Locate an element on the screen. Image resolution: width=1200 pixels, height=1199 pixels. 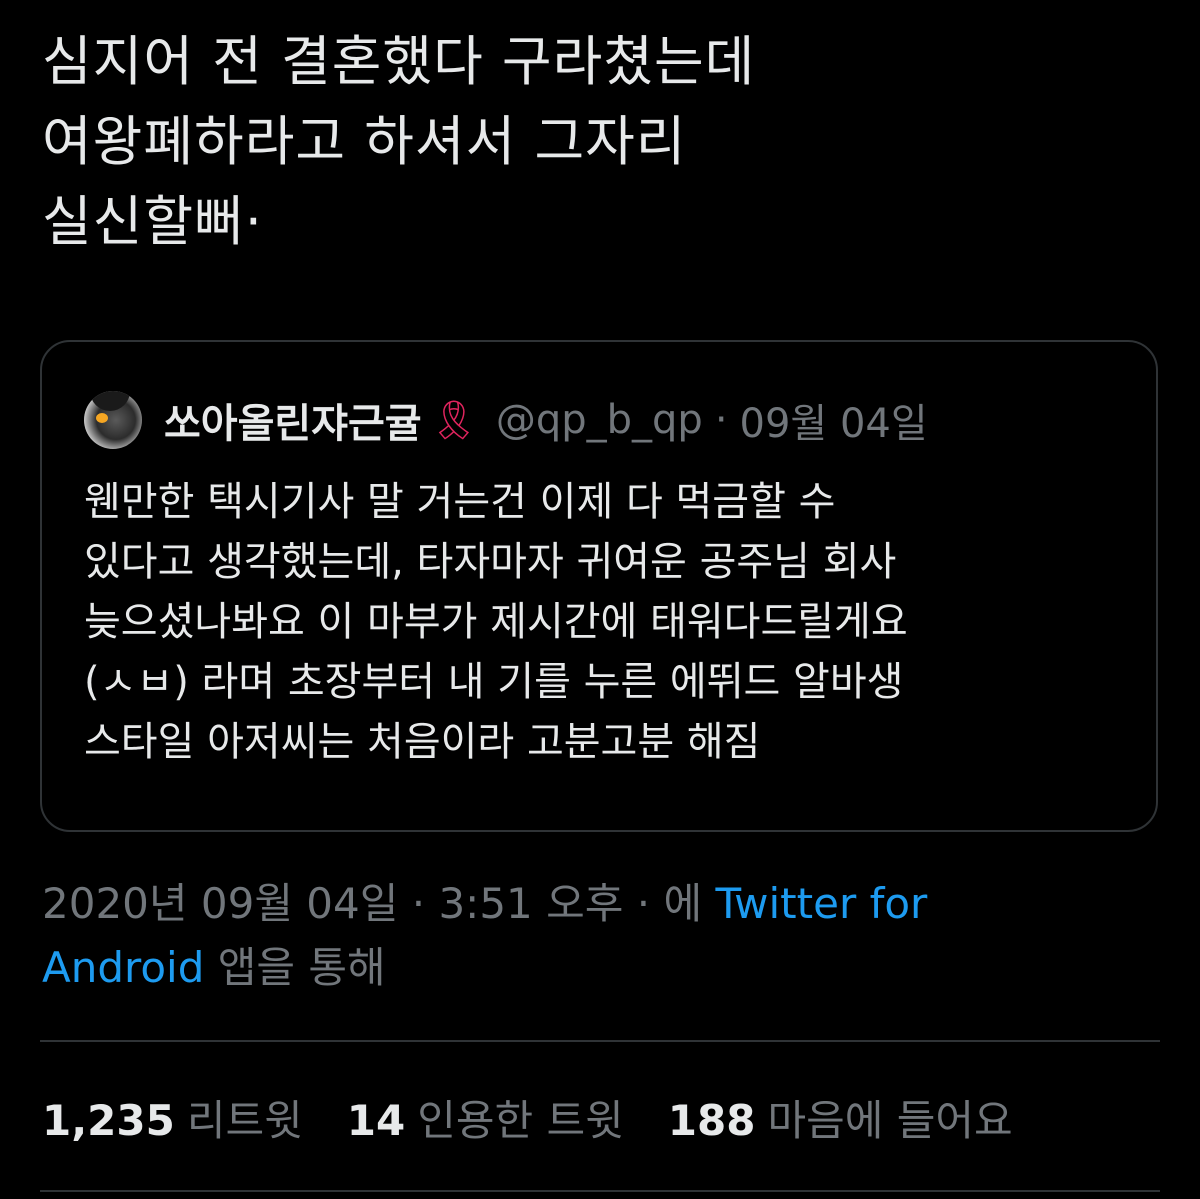
quoted-tweet-header: 쏘아올린쟈근귤 🎗 @qp_b_qp · 09월 04일 is located at coordinates (506, 420).